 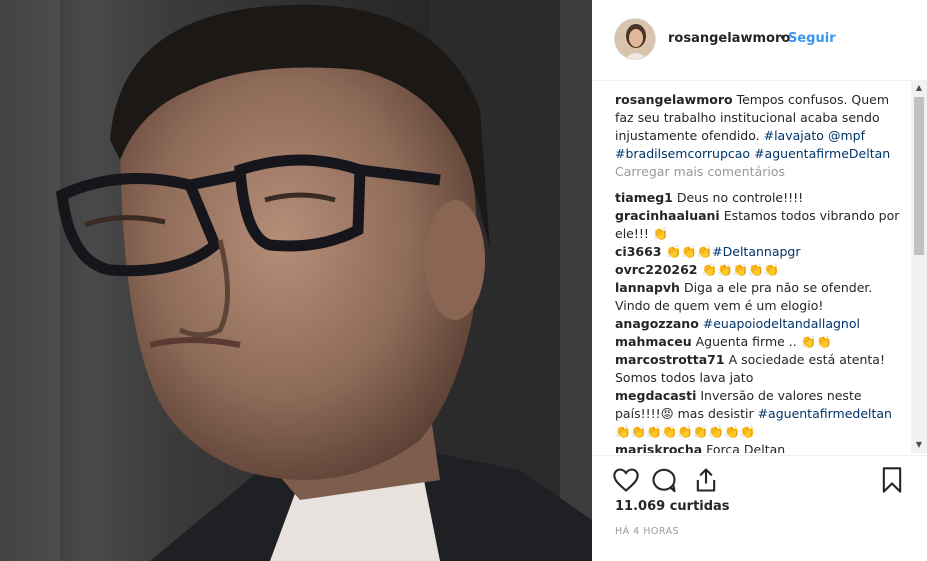 I want to click on caption-hashtag: #aguentafirmeDeltan, so click(x=822, y=153).